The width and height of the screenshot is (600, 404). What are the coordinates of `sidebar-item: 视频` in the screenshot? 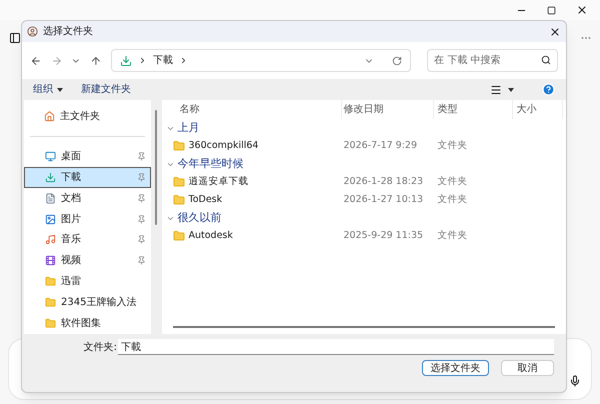 It's located at (87, 261).